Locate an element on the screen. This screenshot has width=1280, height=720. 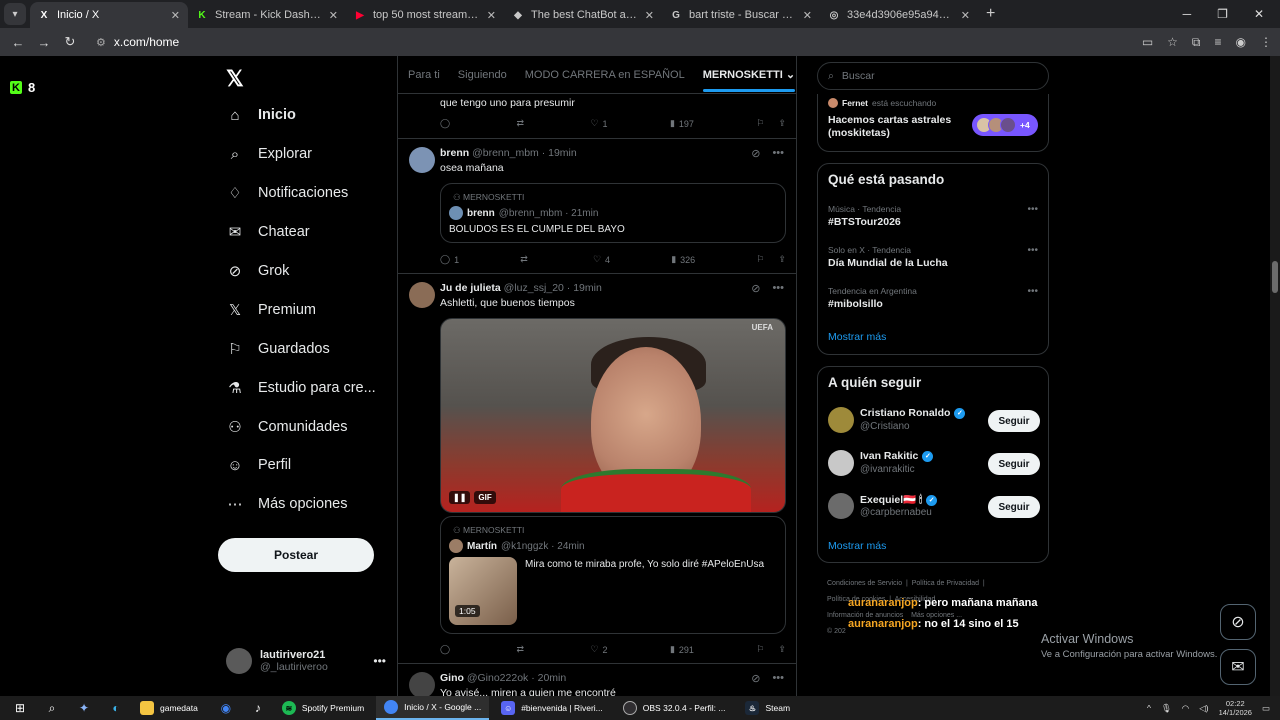
account-switcher: lautirivero21 @_lautiriveroo ••• is located at coordinates (306, 661).